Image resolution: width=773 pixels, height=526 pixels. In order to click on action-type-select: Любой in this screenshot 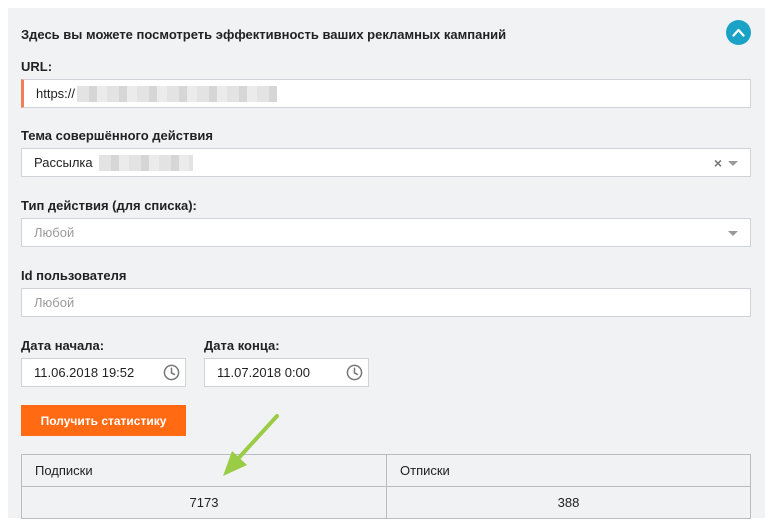, I will do `click(386, 232)`.